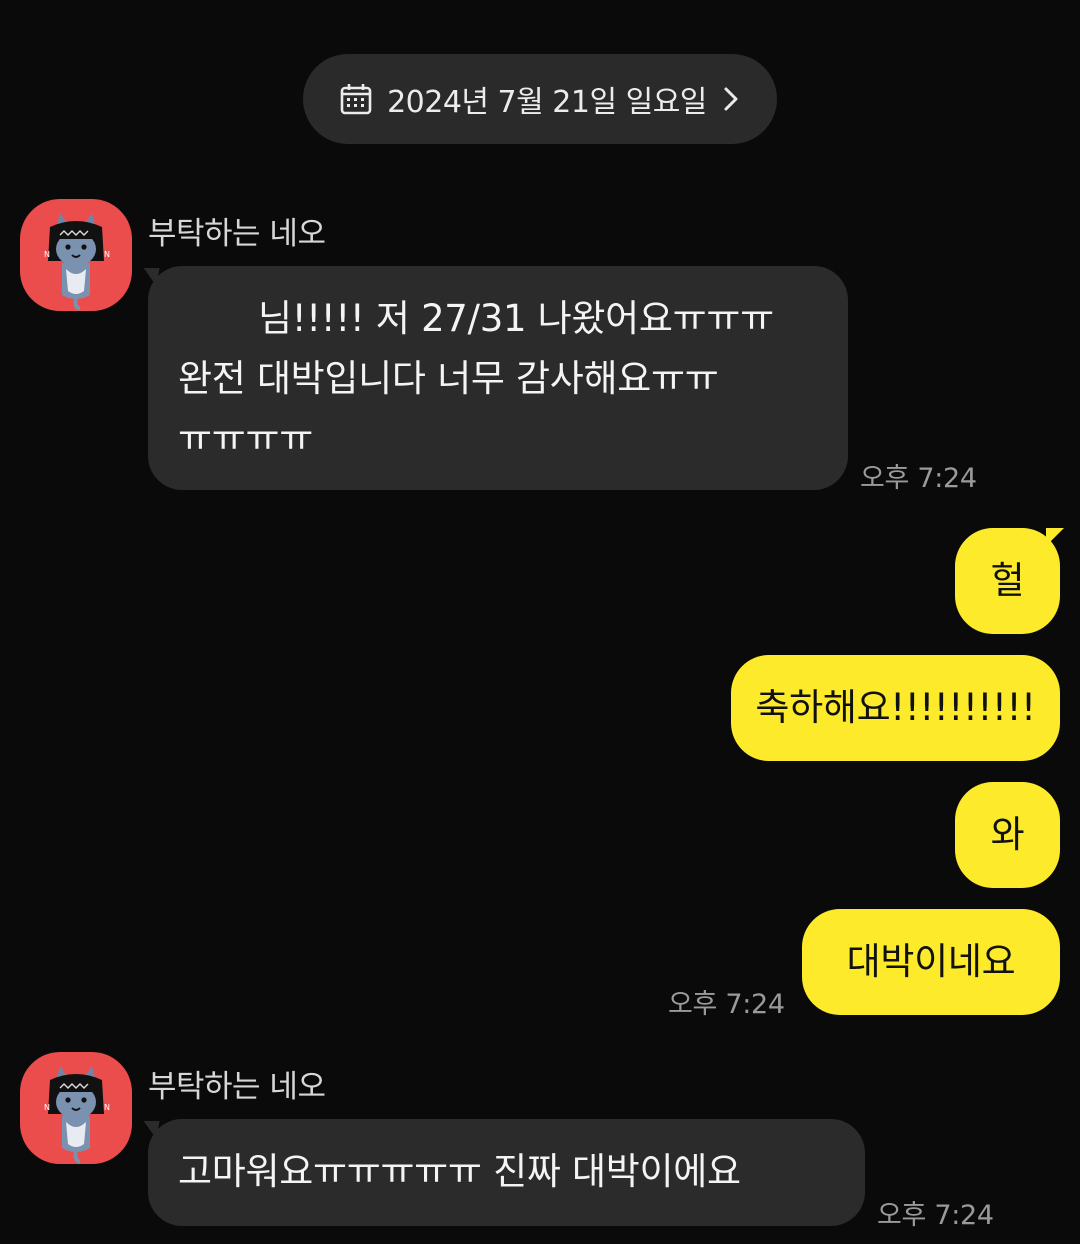  Describe the element at coordinates (245, 438) in the screenshot. I see `message-line: ㅠㅠㅠㅠ` at that location.